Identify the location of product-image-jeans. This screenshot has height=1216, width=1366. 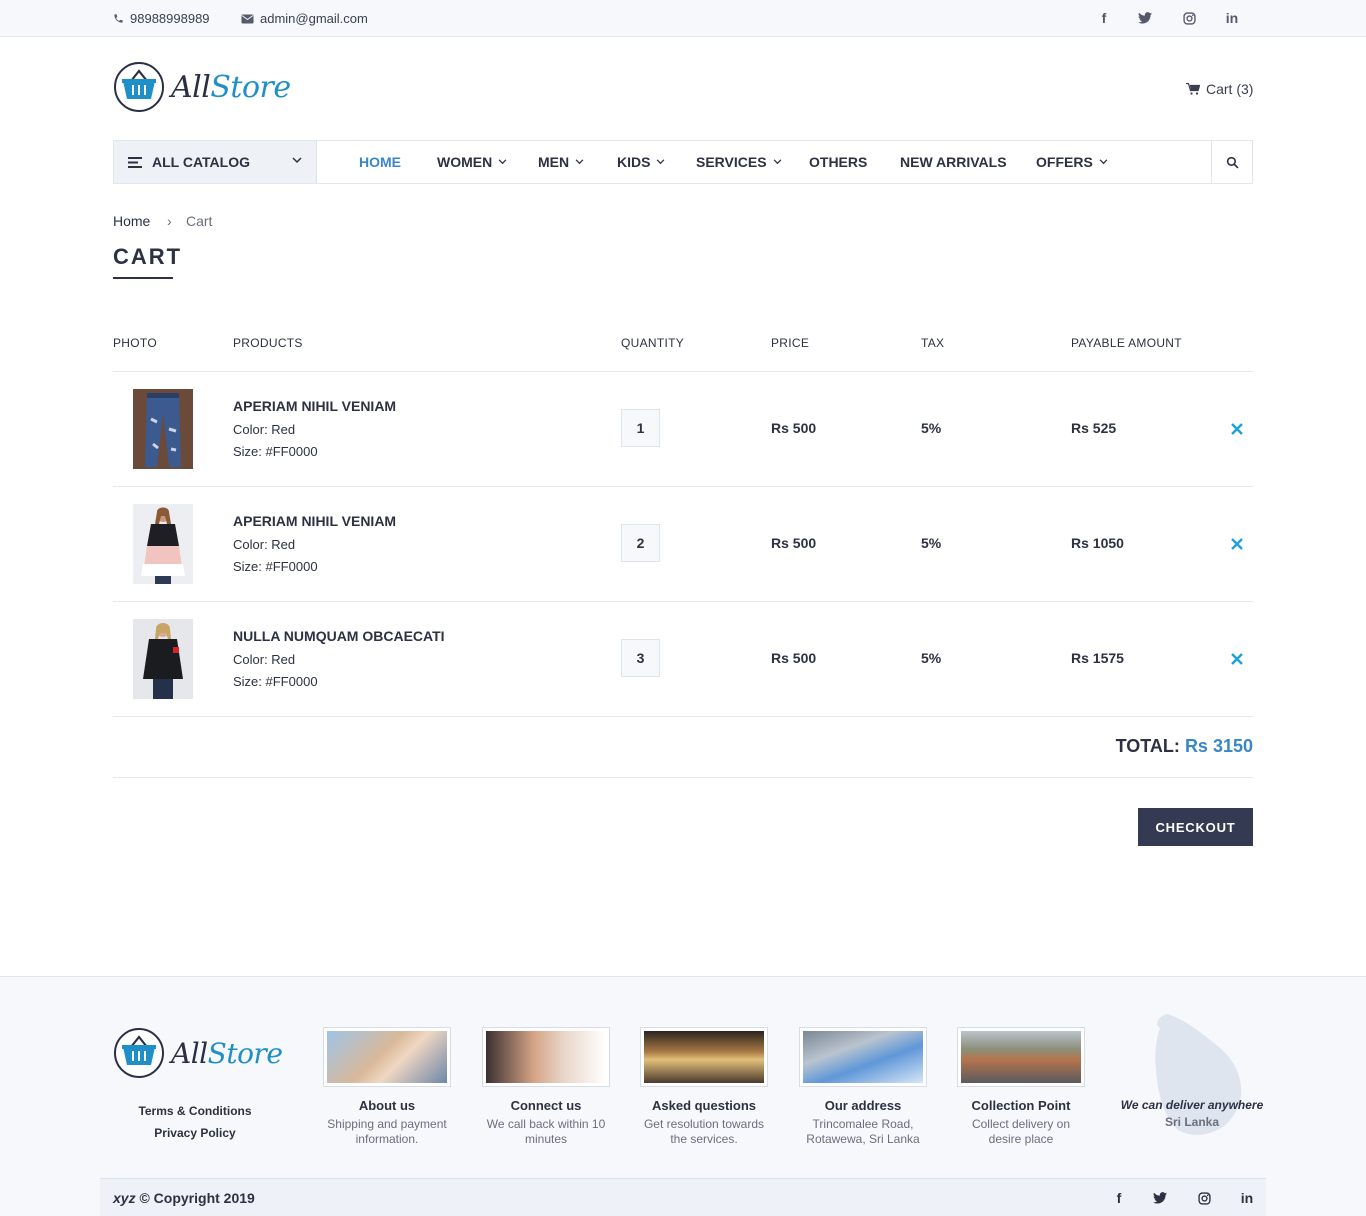
(163, 429).